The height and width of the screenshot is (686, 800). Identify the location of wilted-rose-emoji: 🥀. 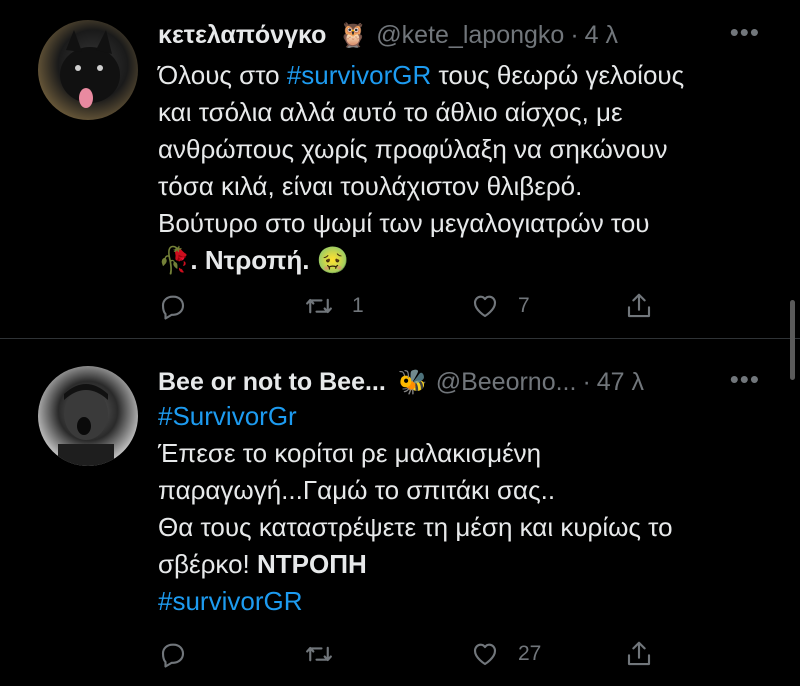
(174, 260).